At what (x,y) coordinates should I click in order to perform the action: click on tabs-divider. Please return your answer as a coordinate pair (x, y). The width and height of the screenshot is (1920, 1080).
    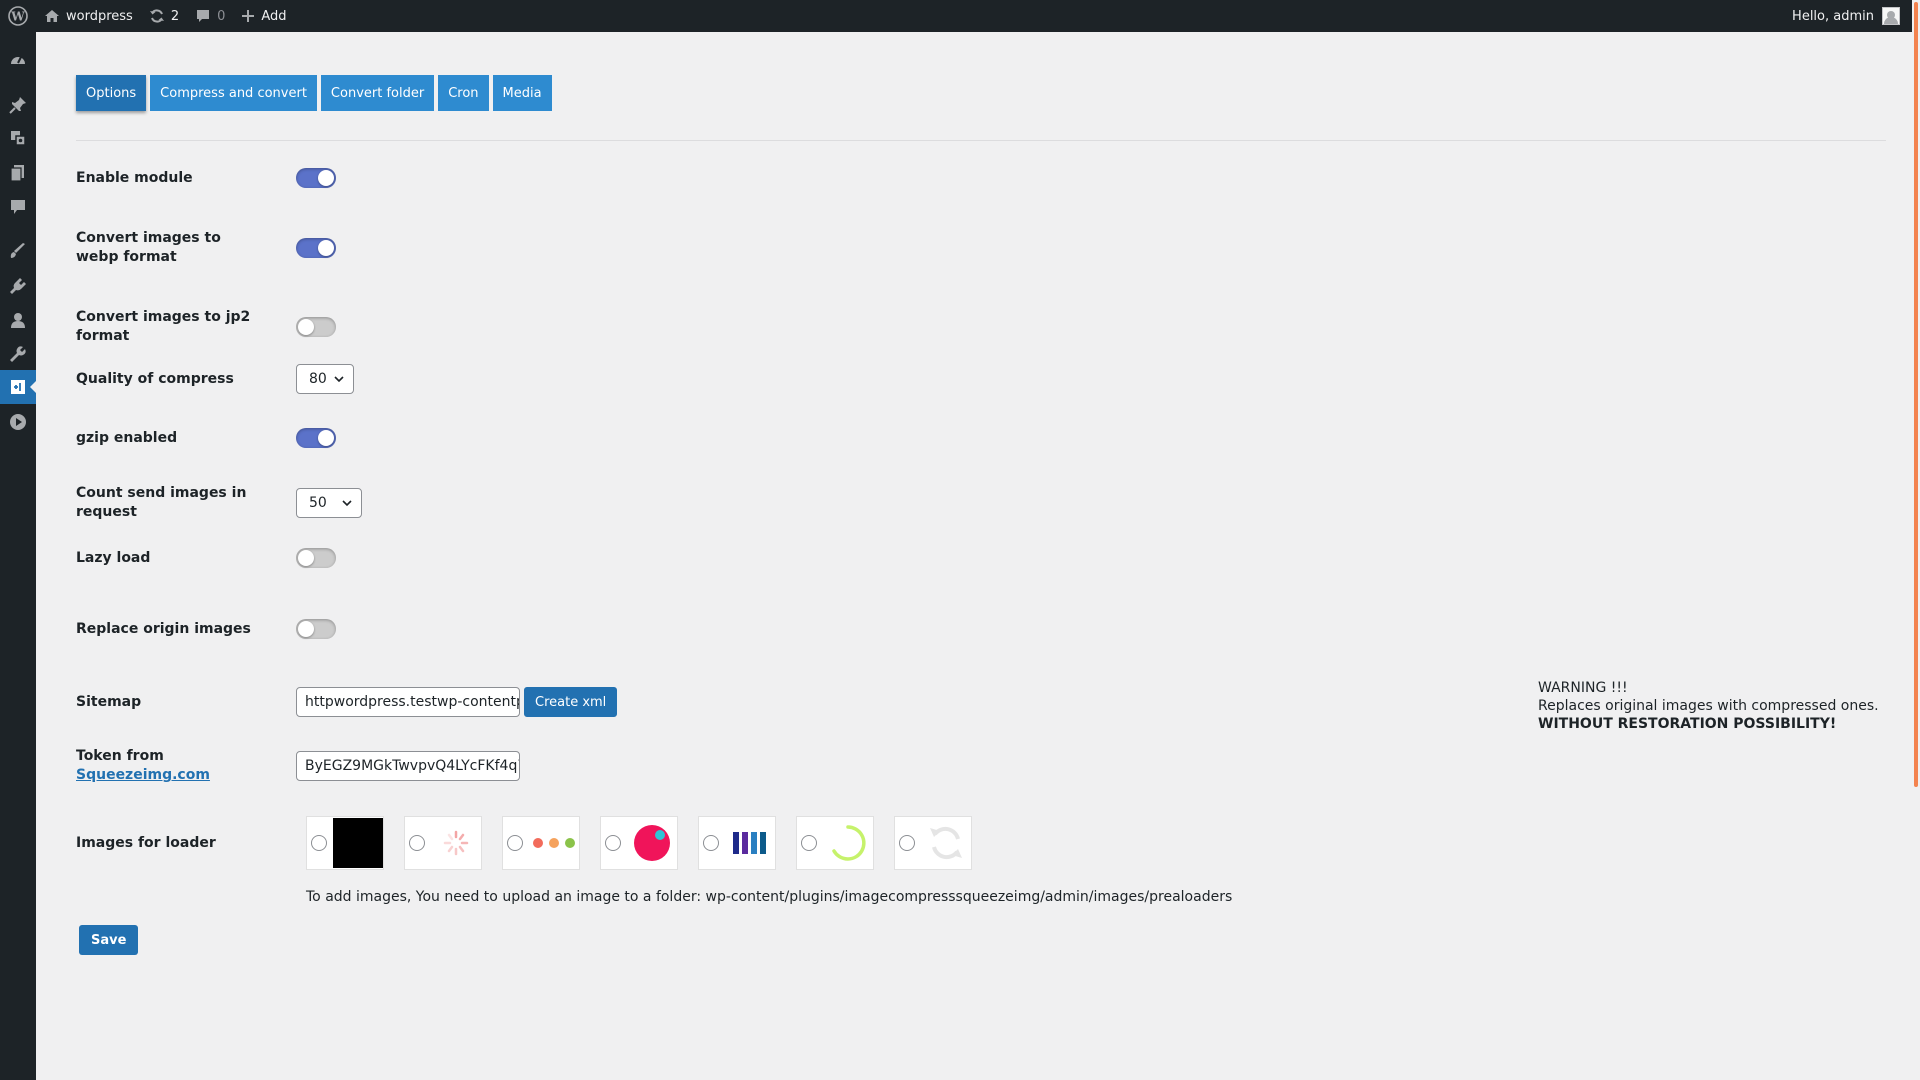
    Looking at the image, I should click on (981, 140).